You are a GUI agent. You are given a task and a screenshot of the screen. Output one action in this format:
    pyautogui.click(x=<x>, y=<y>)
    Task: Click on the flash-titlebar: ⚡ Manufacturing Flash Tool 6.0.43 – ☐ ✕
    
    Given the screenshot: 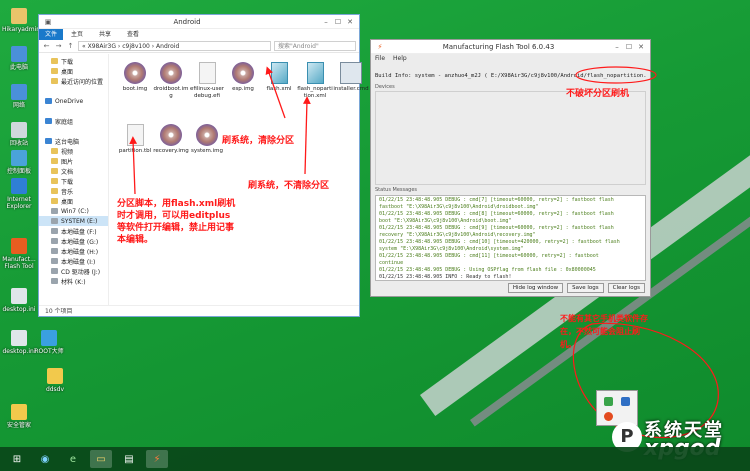 What is the action you would take?
    pyautogui.click(x=510, y=47)
    